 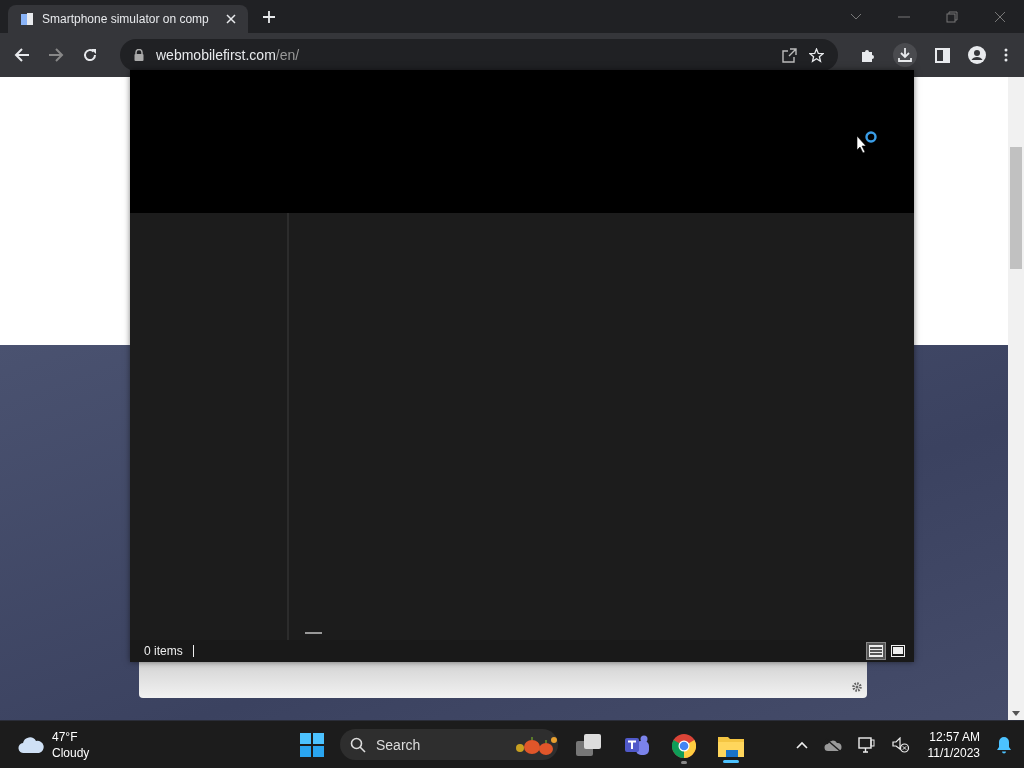 I want to click on file-explorer-taskbar-icon, so click(x=731, y=748).